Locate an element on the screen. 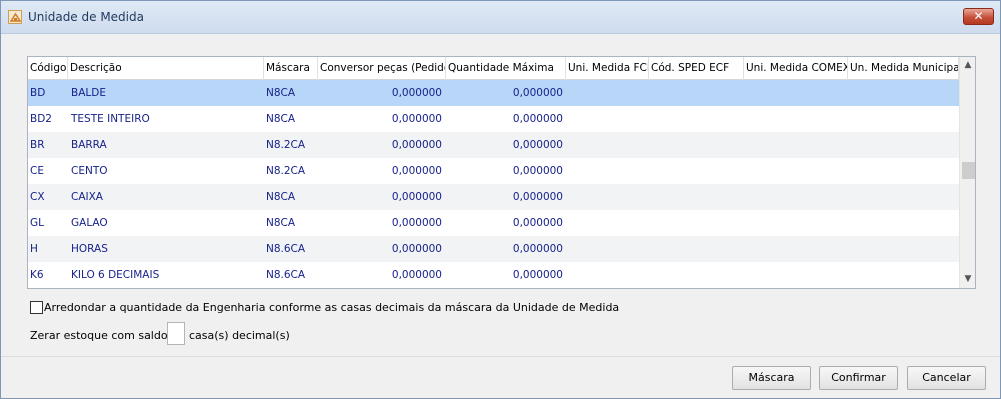 The width and height of the screenshot is (1001, 399). table-row: CX CAIXA N8CA 0,000000 0,000000 is located at coordinates (493, 197).